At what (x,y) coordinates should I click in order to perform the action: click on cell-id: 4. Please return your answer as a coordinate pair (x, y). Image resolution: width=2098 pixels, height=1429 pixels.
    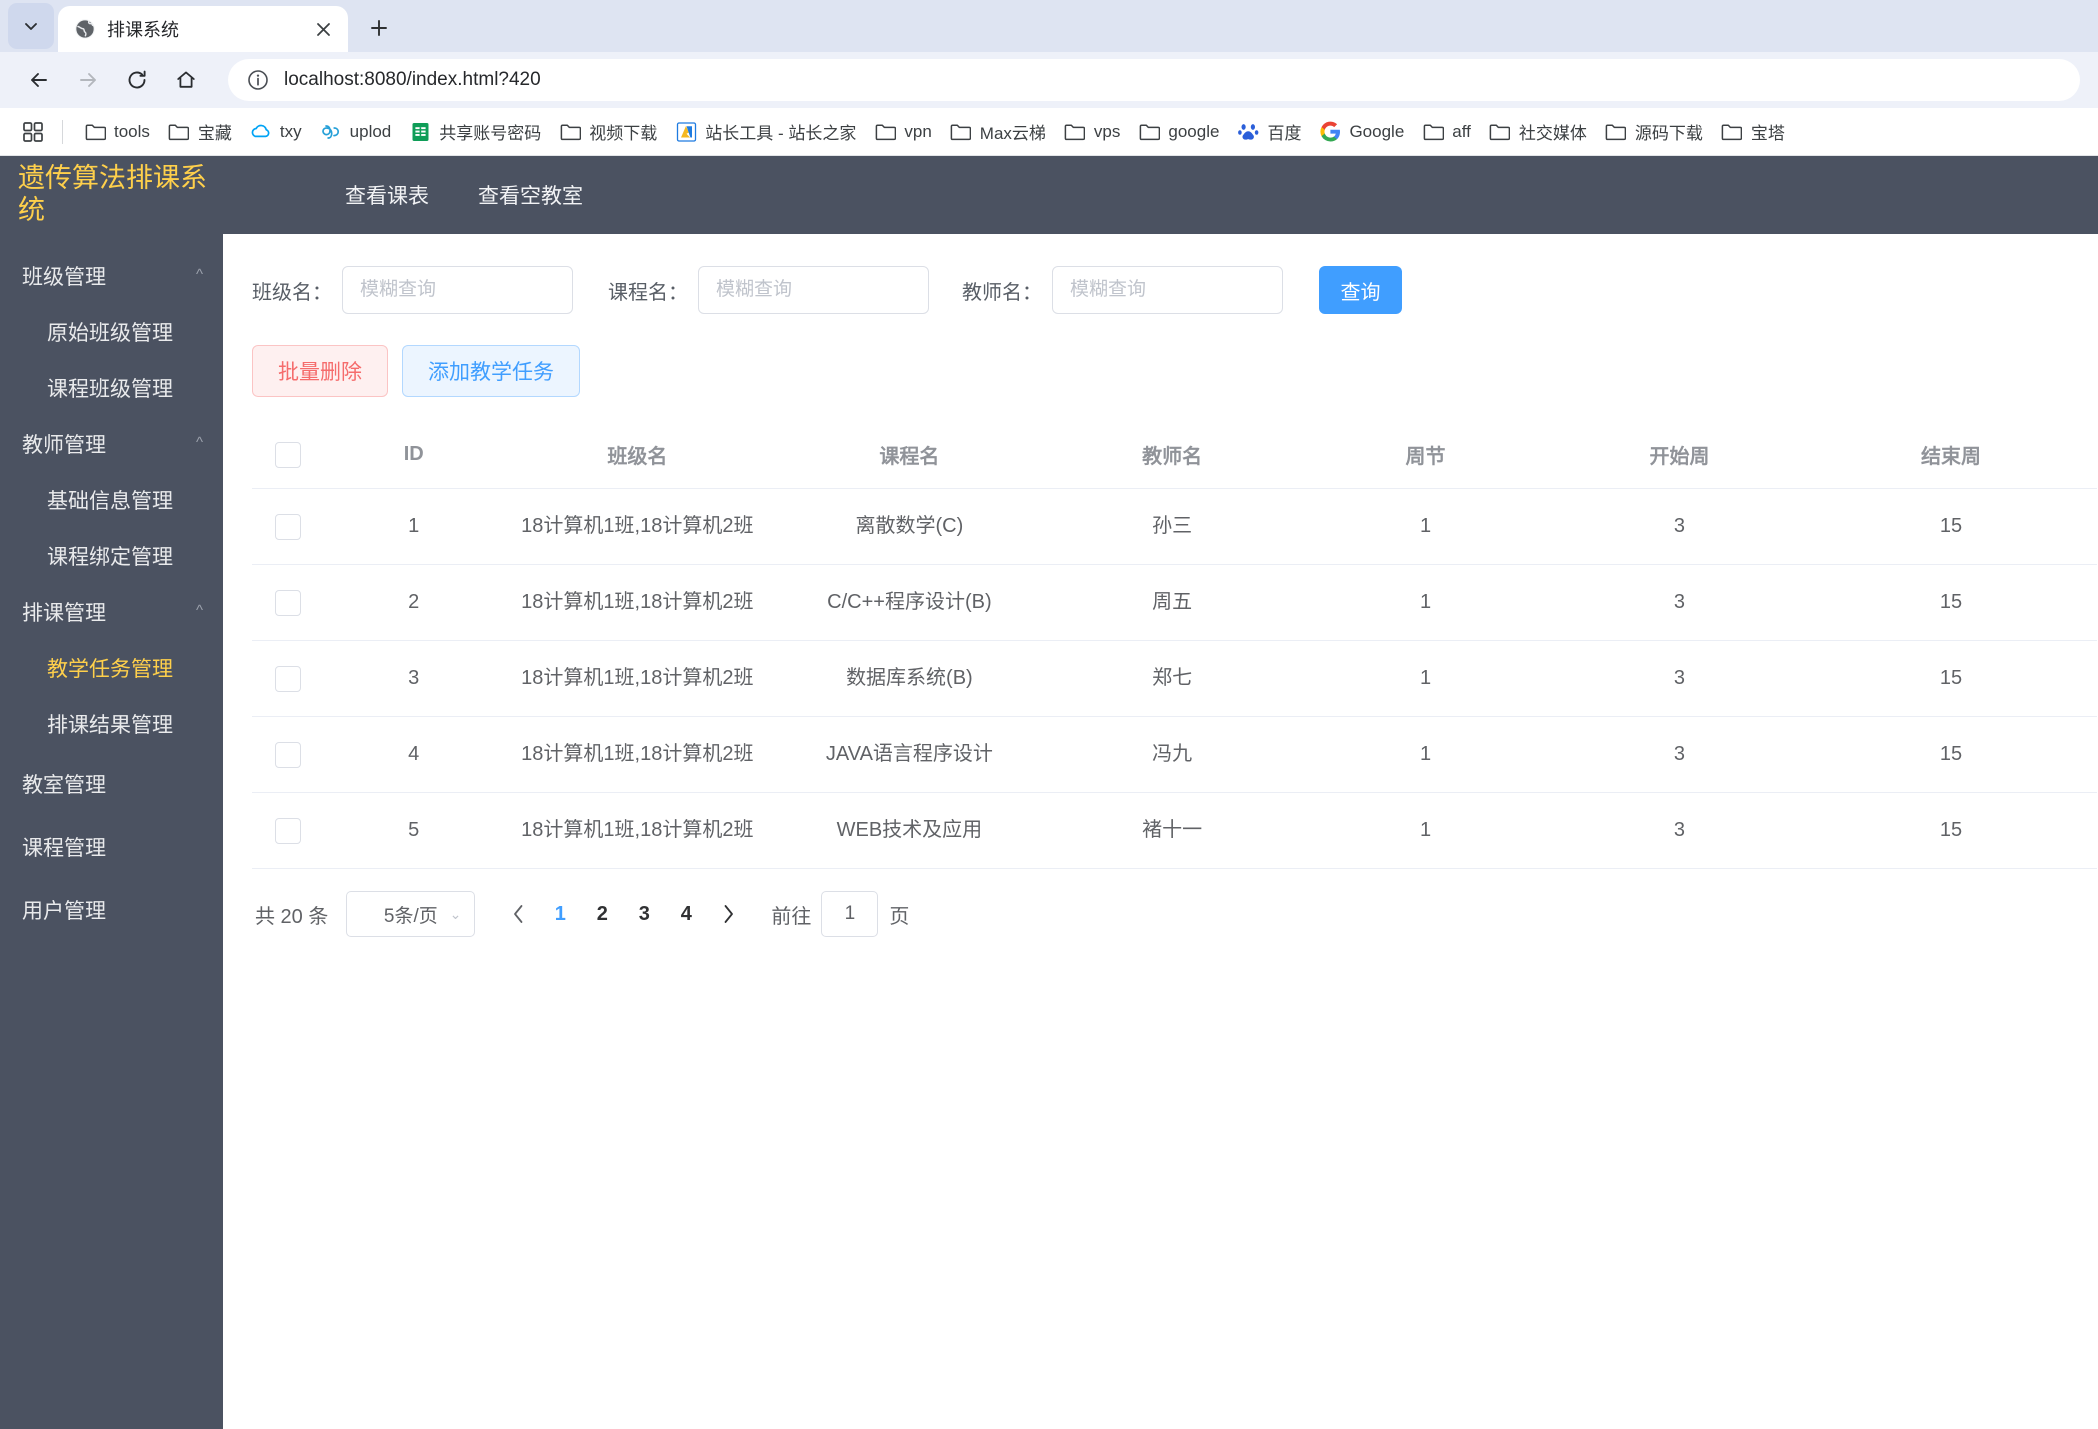
    Looking at the image, I should click on (414, 754).